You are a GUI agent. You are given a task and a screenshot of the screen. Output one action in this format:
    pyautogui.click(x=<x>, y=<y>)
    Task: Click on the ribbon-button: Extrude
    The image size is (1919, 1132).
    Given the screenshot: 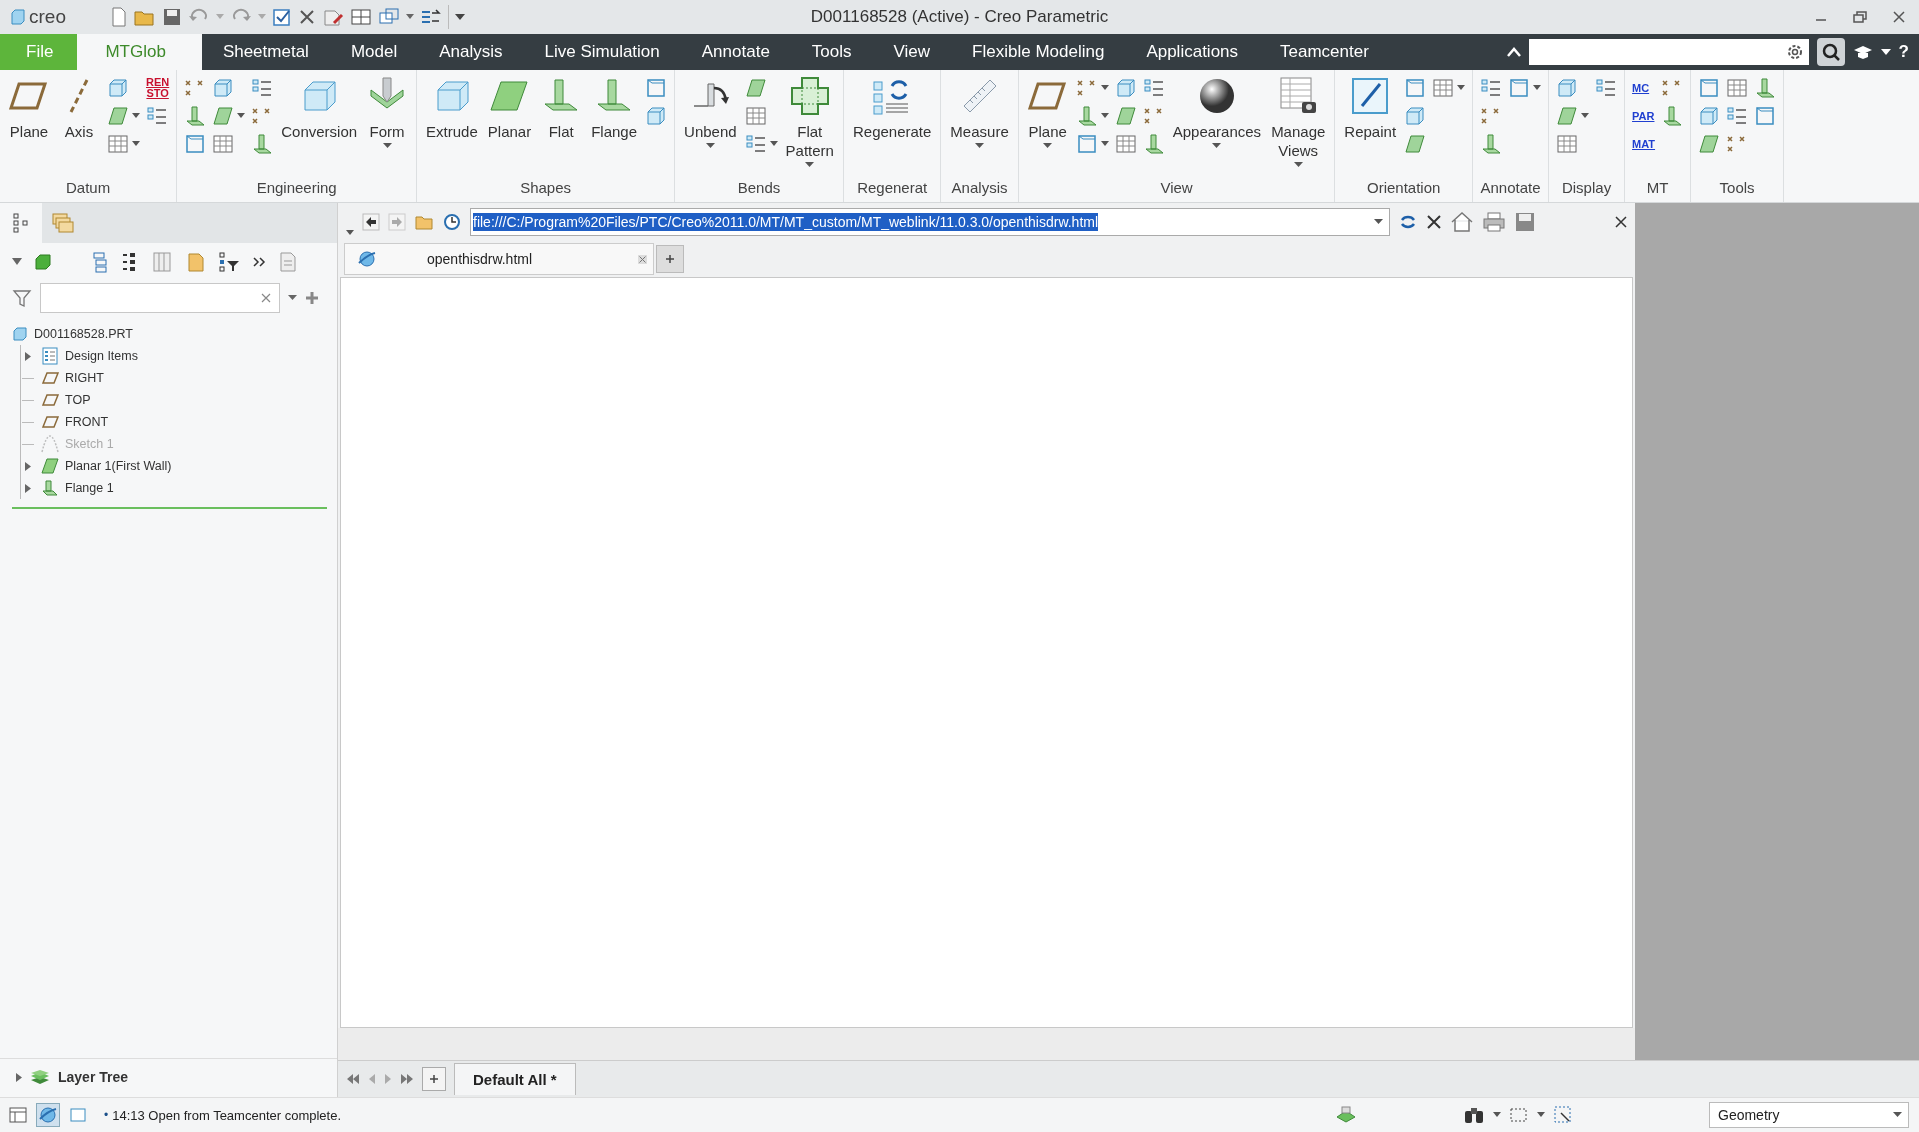 What is the action you would take?
    pyautogui.click(x=452, y=108)
    